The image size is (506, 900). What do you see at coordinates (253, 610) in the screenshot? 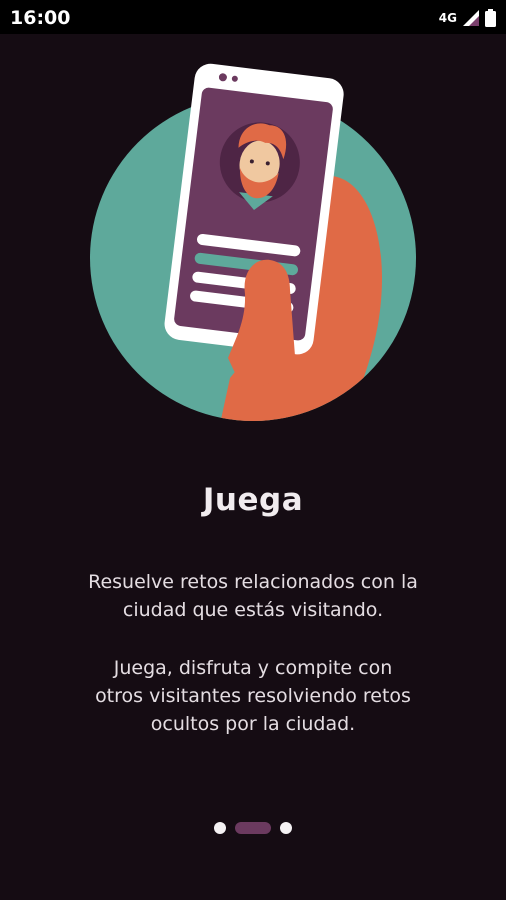
I see `desc-line: ciudad que estás visitando.` at bounding box center [253, 610].